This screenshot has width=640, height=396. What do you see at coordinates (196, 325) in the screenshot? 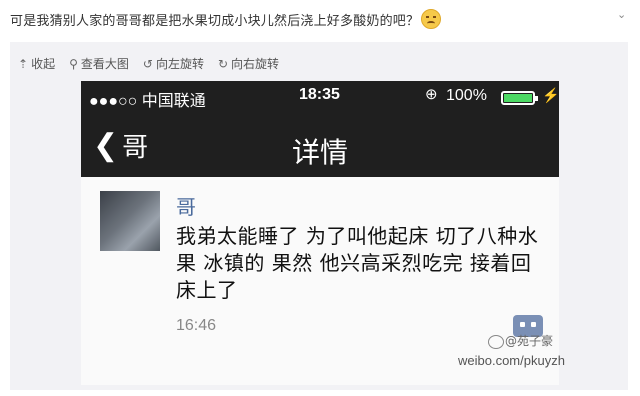
I see `message-time: 16:46` at bounding box center [196, 325].